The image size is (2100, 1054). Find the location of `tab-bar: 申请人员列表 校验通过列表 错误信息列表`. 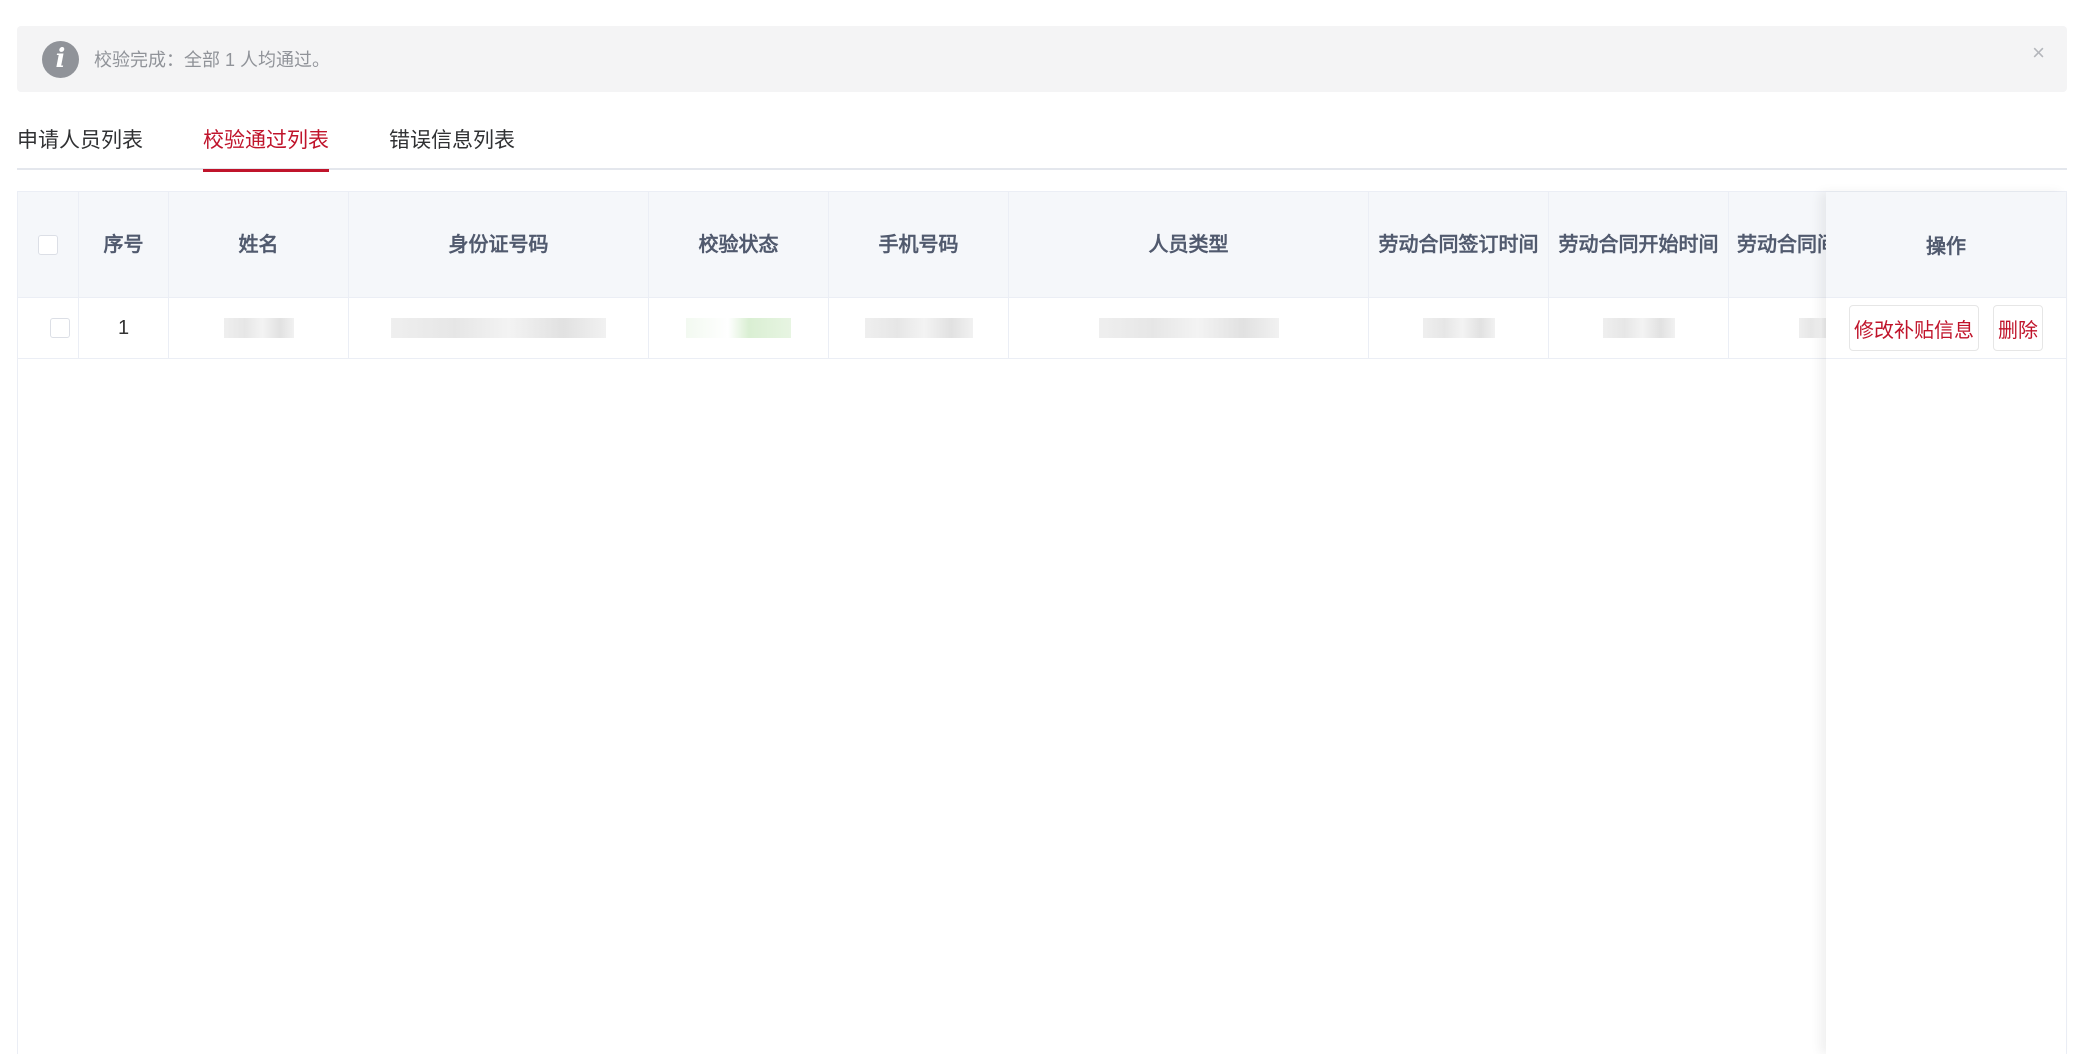

tab-bar: 申请人员列表 校验通过列表 错误信息列表 is located at coordinates (1042, 145).